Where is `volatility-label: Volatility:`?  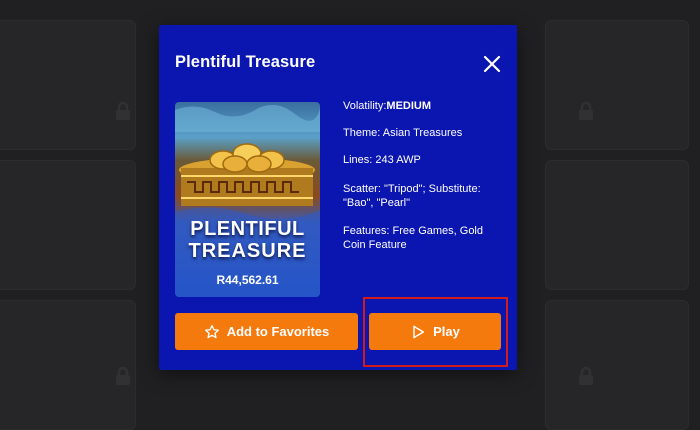
volatility-label: Volatility: is located at coordinates (365, 106).